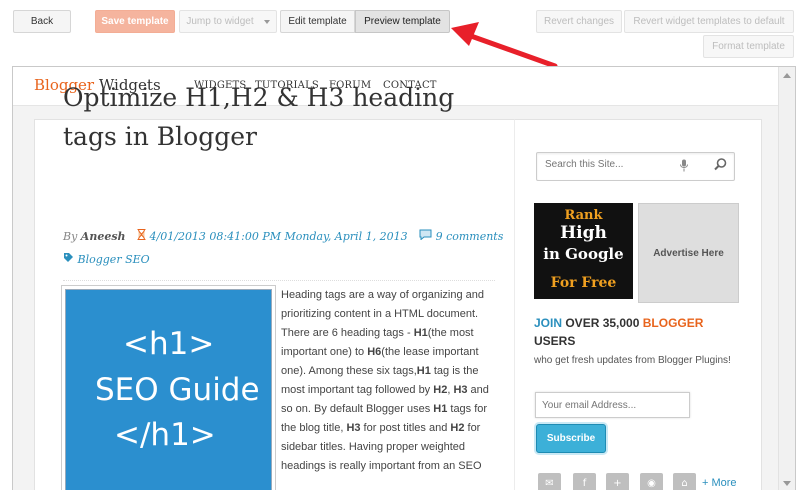 The image size is (800, 490). What do you see at coordinates (748, 46) in the screenshot?
I see `format-template-button: Format template` at bounding box center [748, 46].